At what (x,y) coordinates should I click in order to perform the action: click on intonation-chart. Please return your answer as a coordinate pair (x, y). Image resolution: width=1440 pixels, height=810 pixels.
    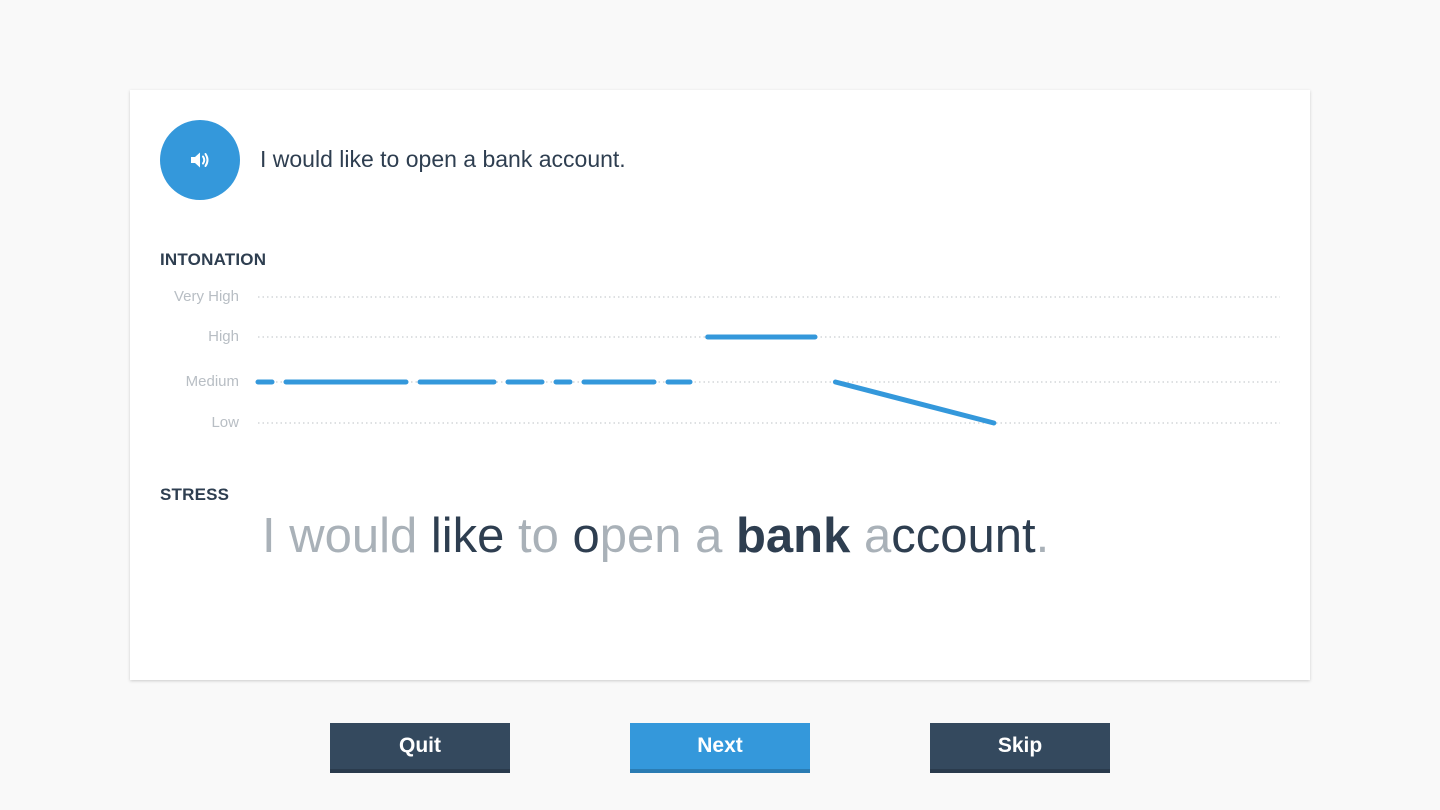
    Looking at the image, I should click on (767, 361).